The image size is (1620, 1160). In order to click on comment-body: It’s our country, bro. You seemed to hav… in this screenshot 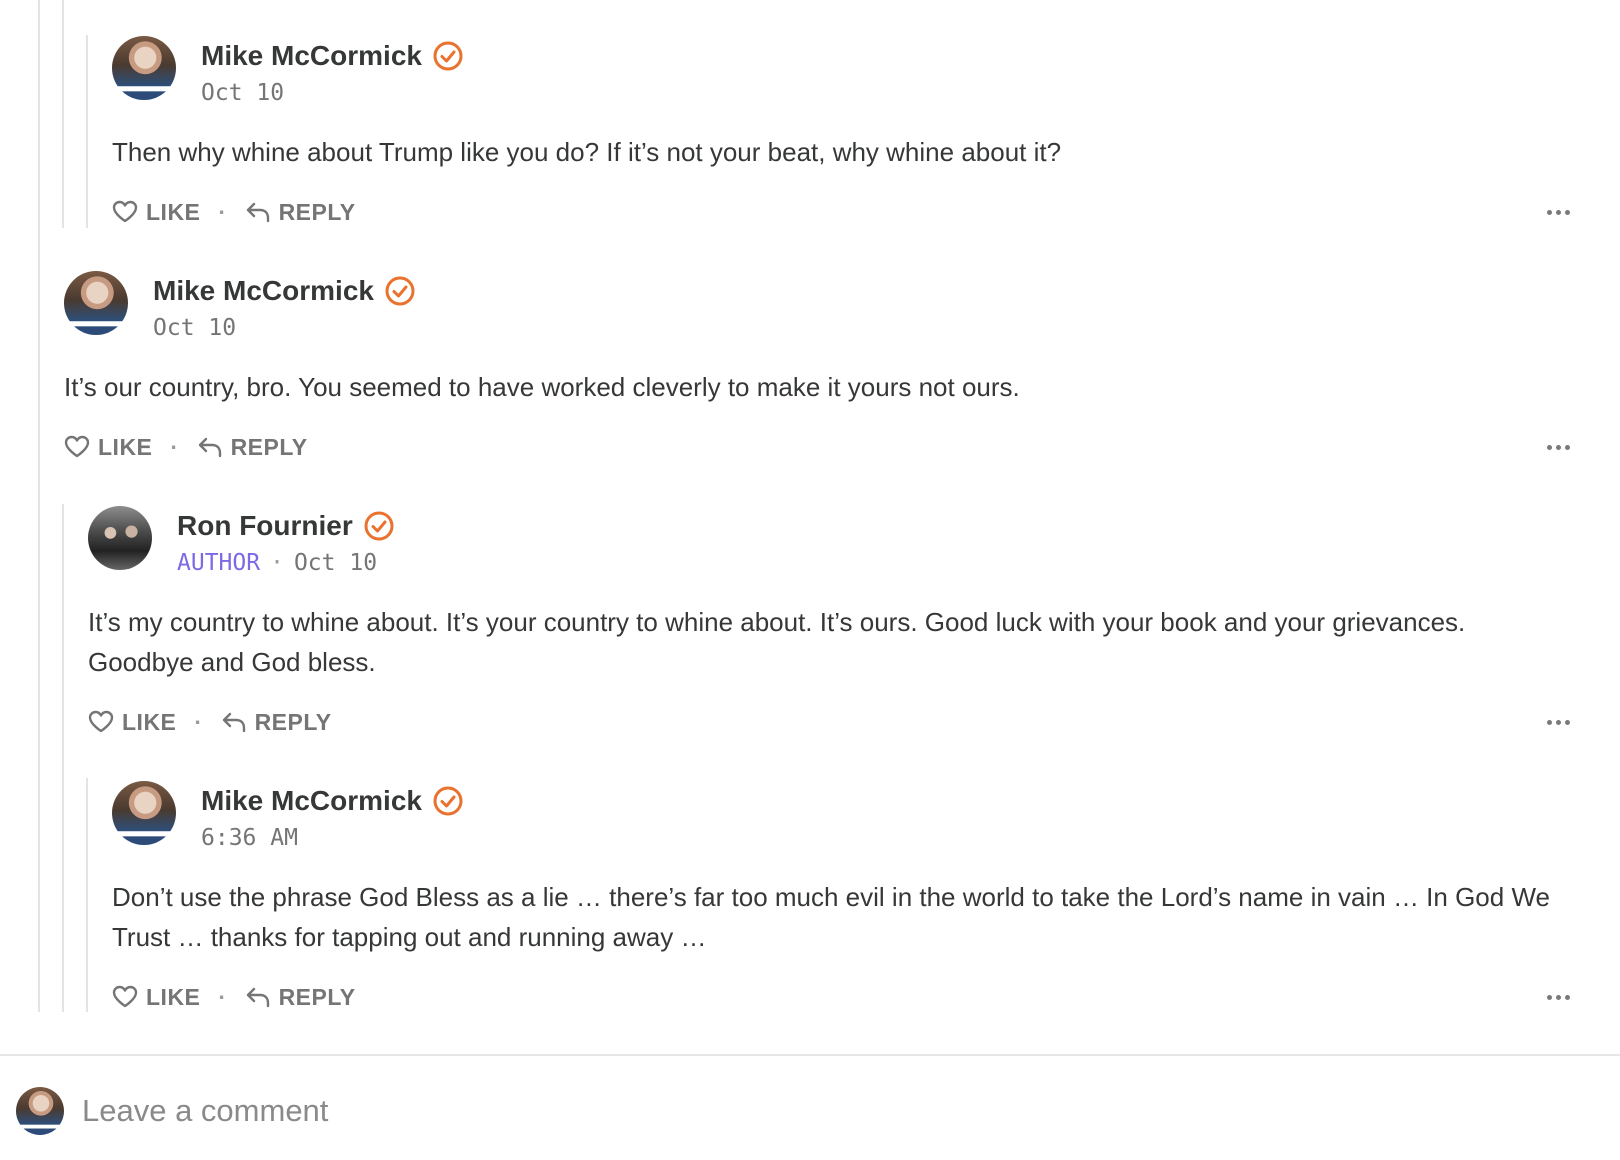, I will do `click(542, 387)`.